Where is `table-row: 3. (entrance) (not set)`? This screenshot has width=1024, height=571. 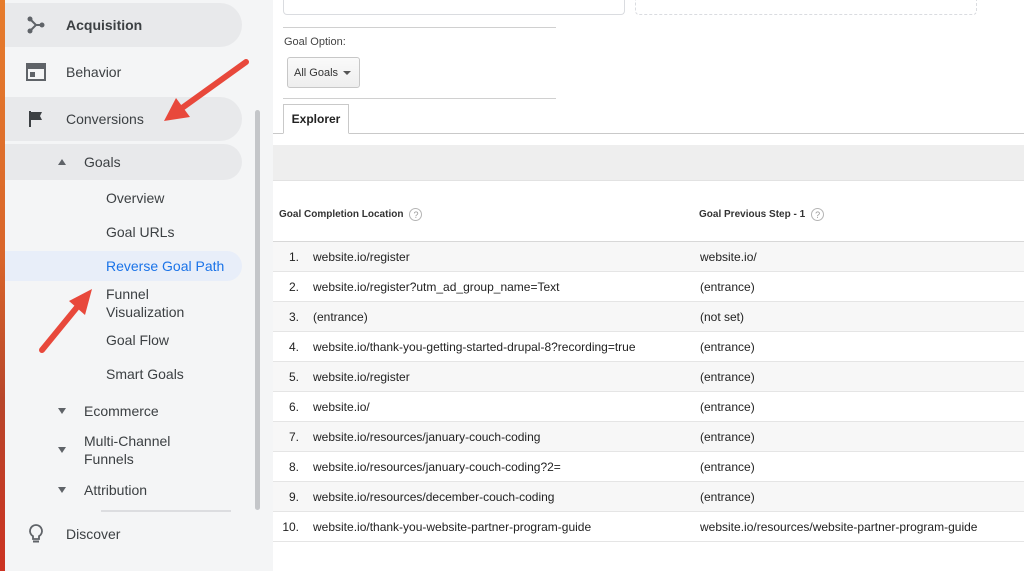 table-row: 3. (entrance) (not set) is located at coordinates (648, 317).